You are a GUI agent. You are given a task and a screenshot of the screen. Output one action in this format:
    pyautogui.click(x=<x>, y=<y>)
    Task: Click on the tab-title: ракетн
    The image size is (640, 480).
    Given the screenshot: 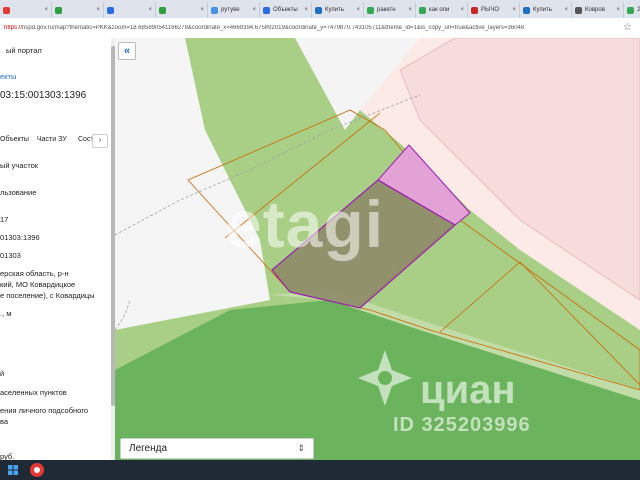 What is the action you would take?
    pyautogui.click(x=386, y=10)
    